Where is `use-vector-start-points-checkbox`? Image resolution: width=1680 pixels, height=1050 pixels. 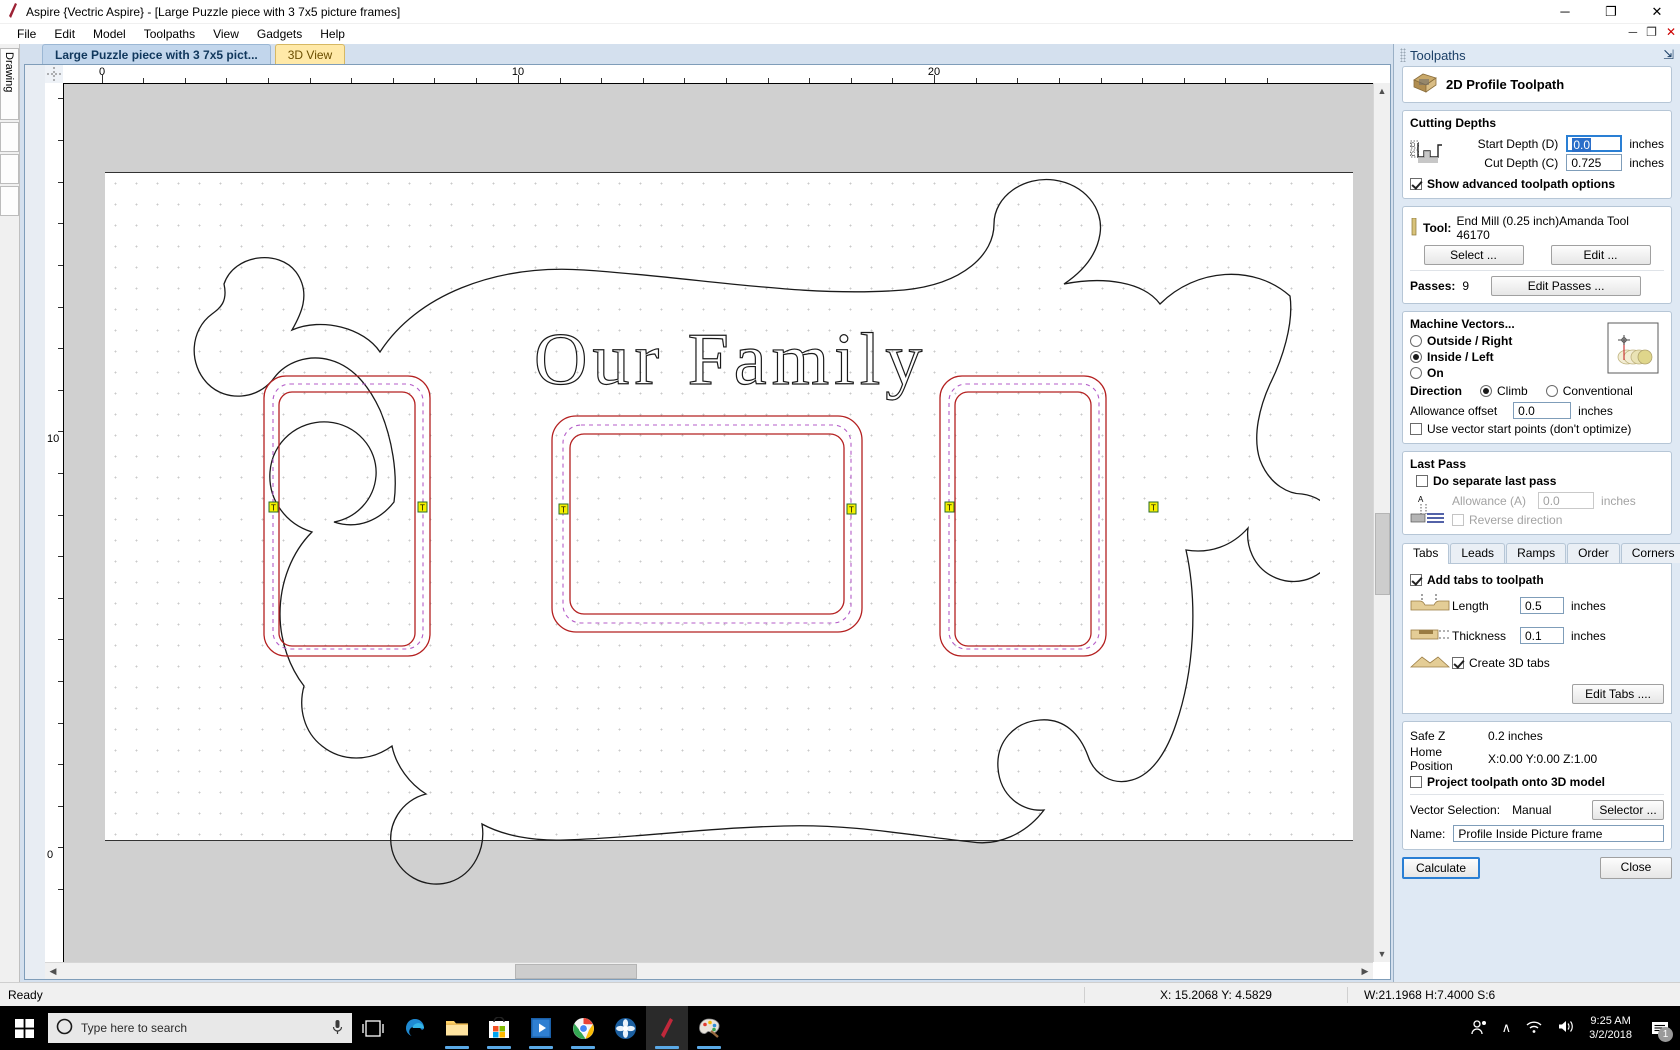
use-vector-start-points-checkbox is located at coordinates (1416, 429).